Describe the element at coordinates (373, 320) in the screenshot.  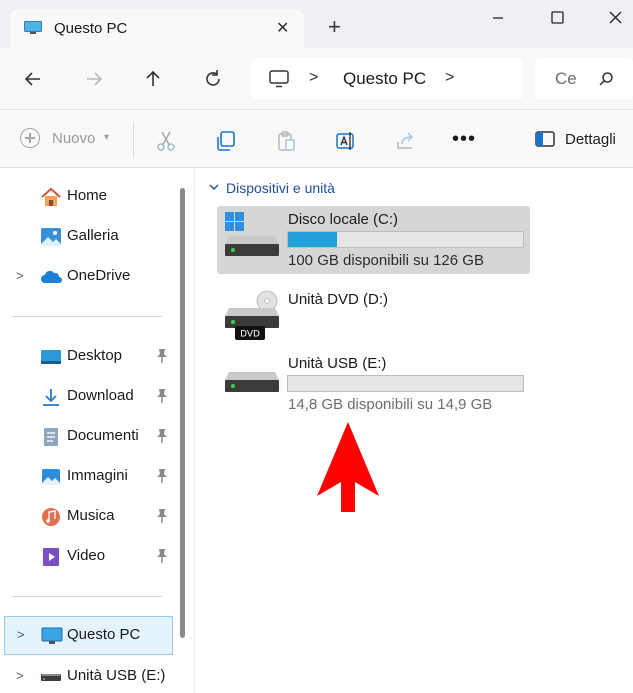
I see `drive-item-d: DVD Unità DVD (D:)` at that location.